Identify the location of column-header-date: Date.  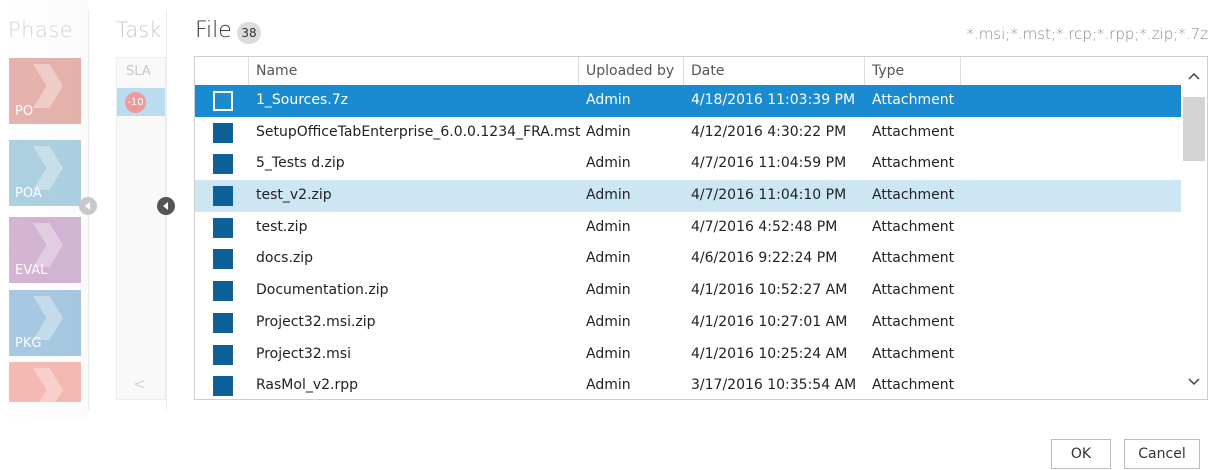
(774, 71).